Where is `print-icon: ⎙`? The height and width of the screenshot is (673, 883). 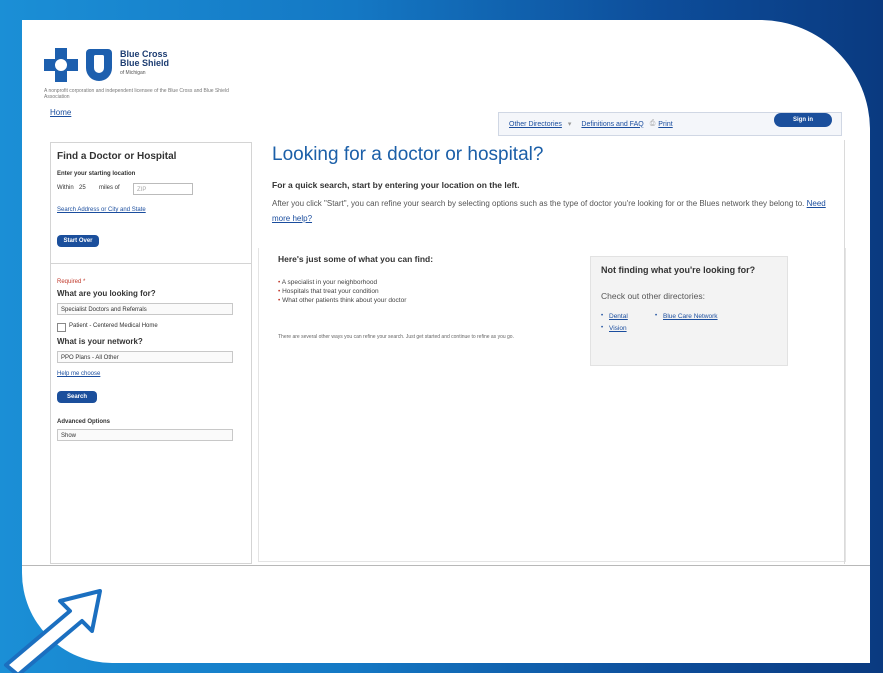 print-icon: ⎙ is located at coordinates (652, 123).